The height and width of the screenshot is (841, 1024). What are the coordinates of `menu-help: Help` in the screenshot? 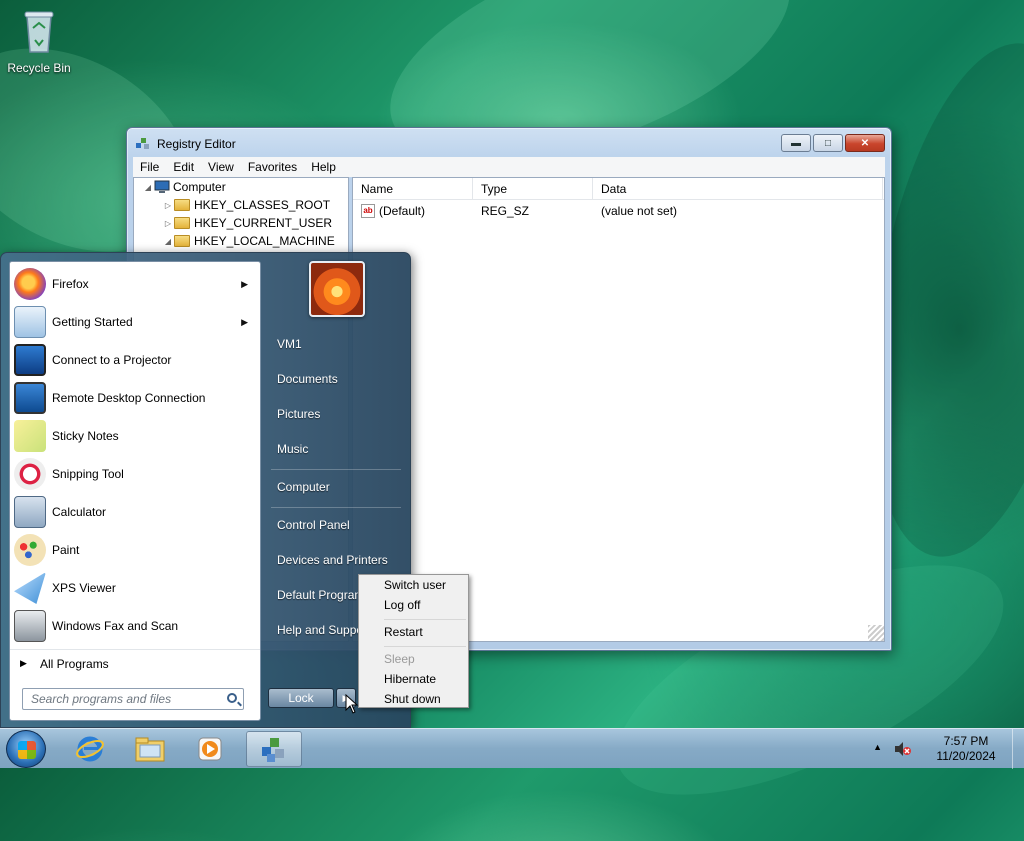 It's located at (323, 167).